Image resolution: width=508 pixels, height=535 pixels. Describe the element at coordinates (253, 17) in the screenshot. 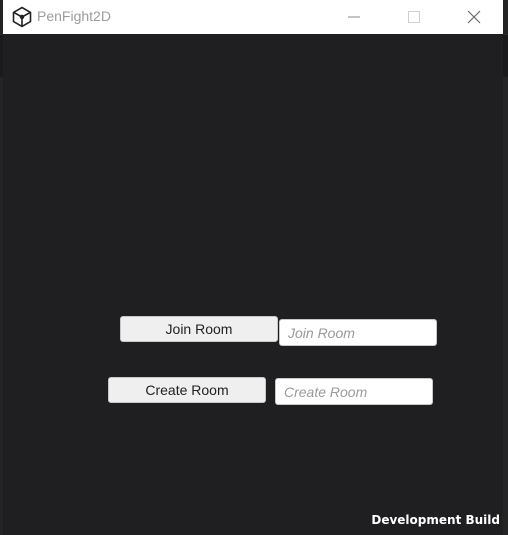

I see `title-bar: PenFight2D` at that location.